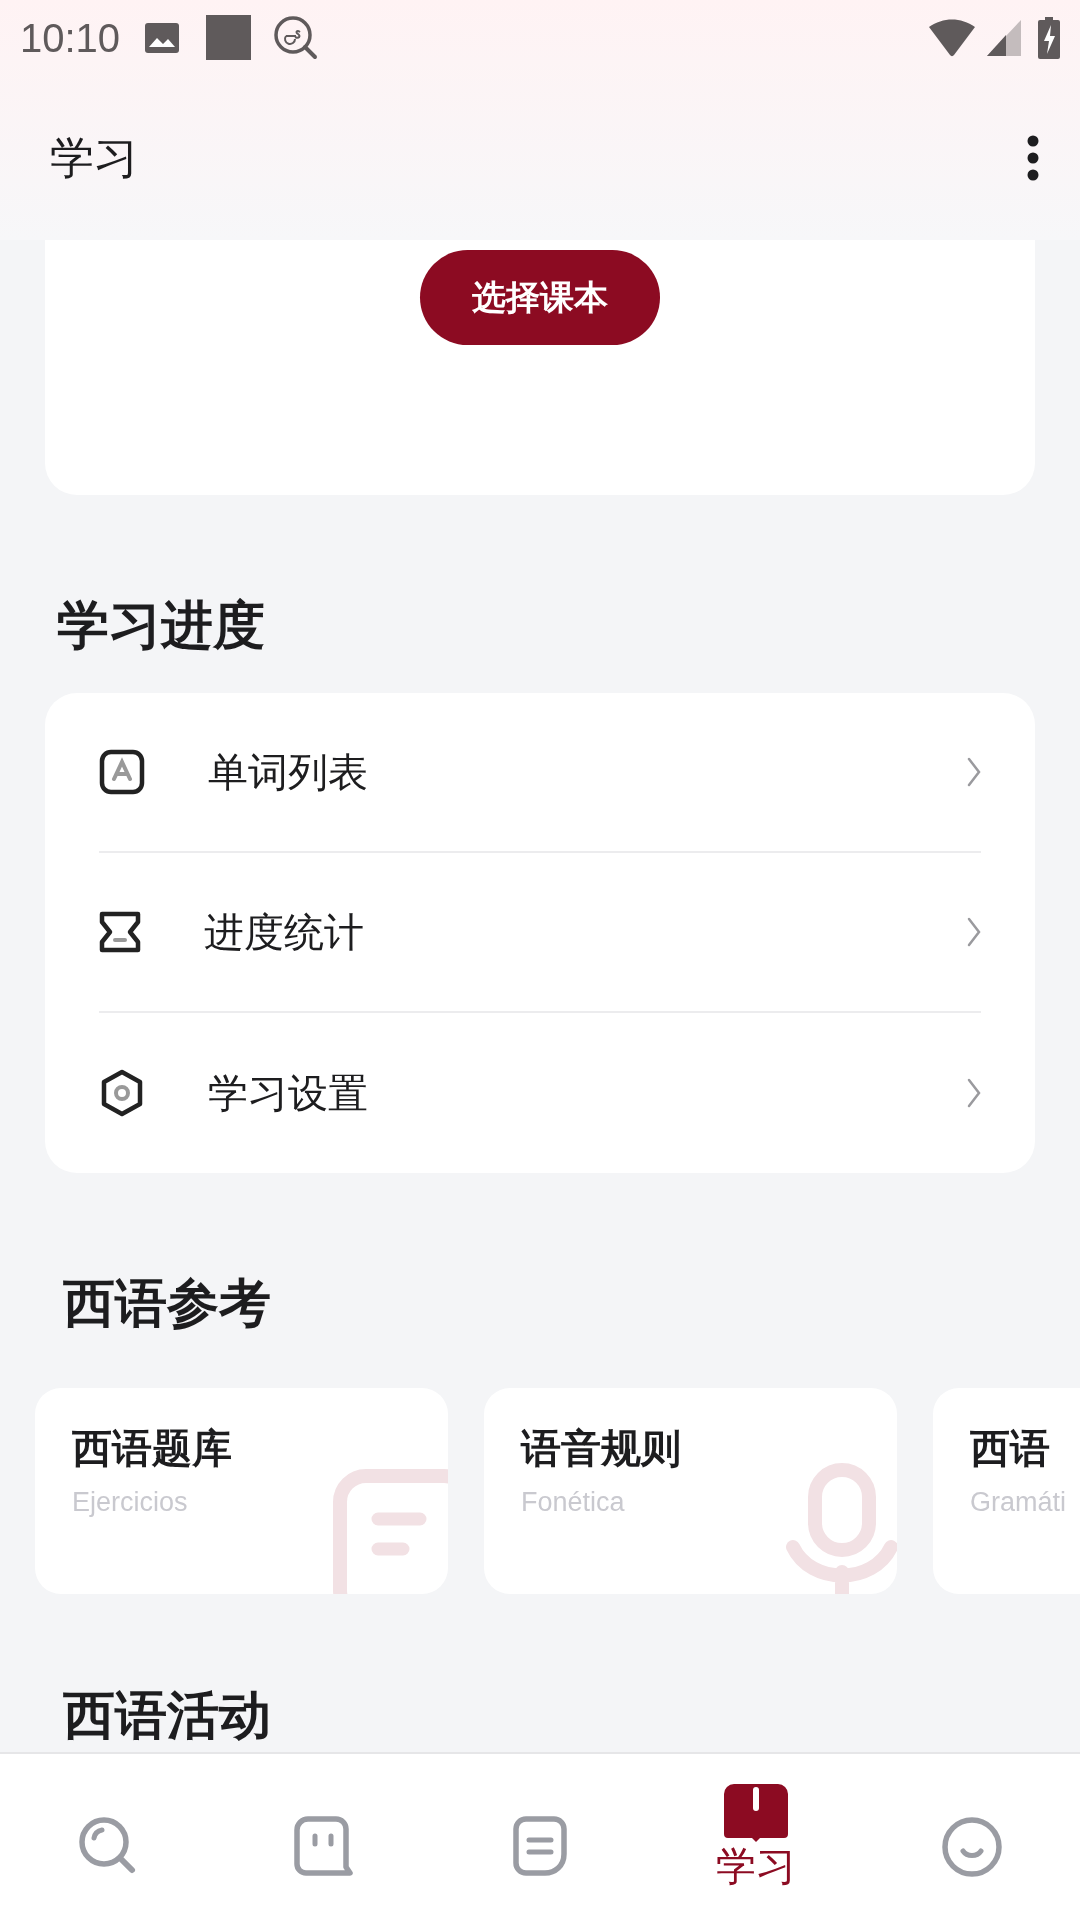 The width and height of the screenshot is (1080, 1920). Describe the element at coordinates (1010, 1448) in the screenshot. I see `card-title: 西语` at that location.